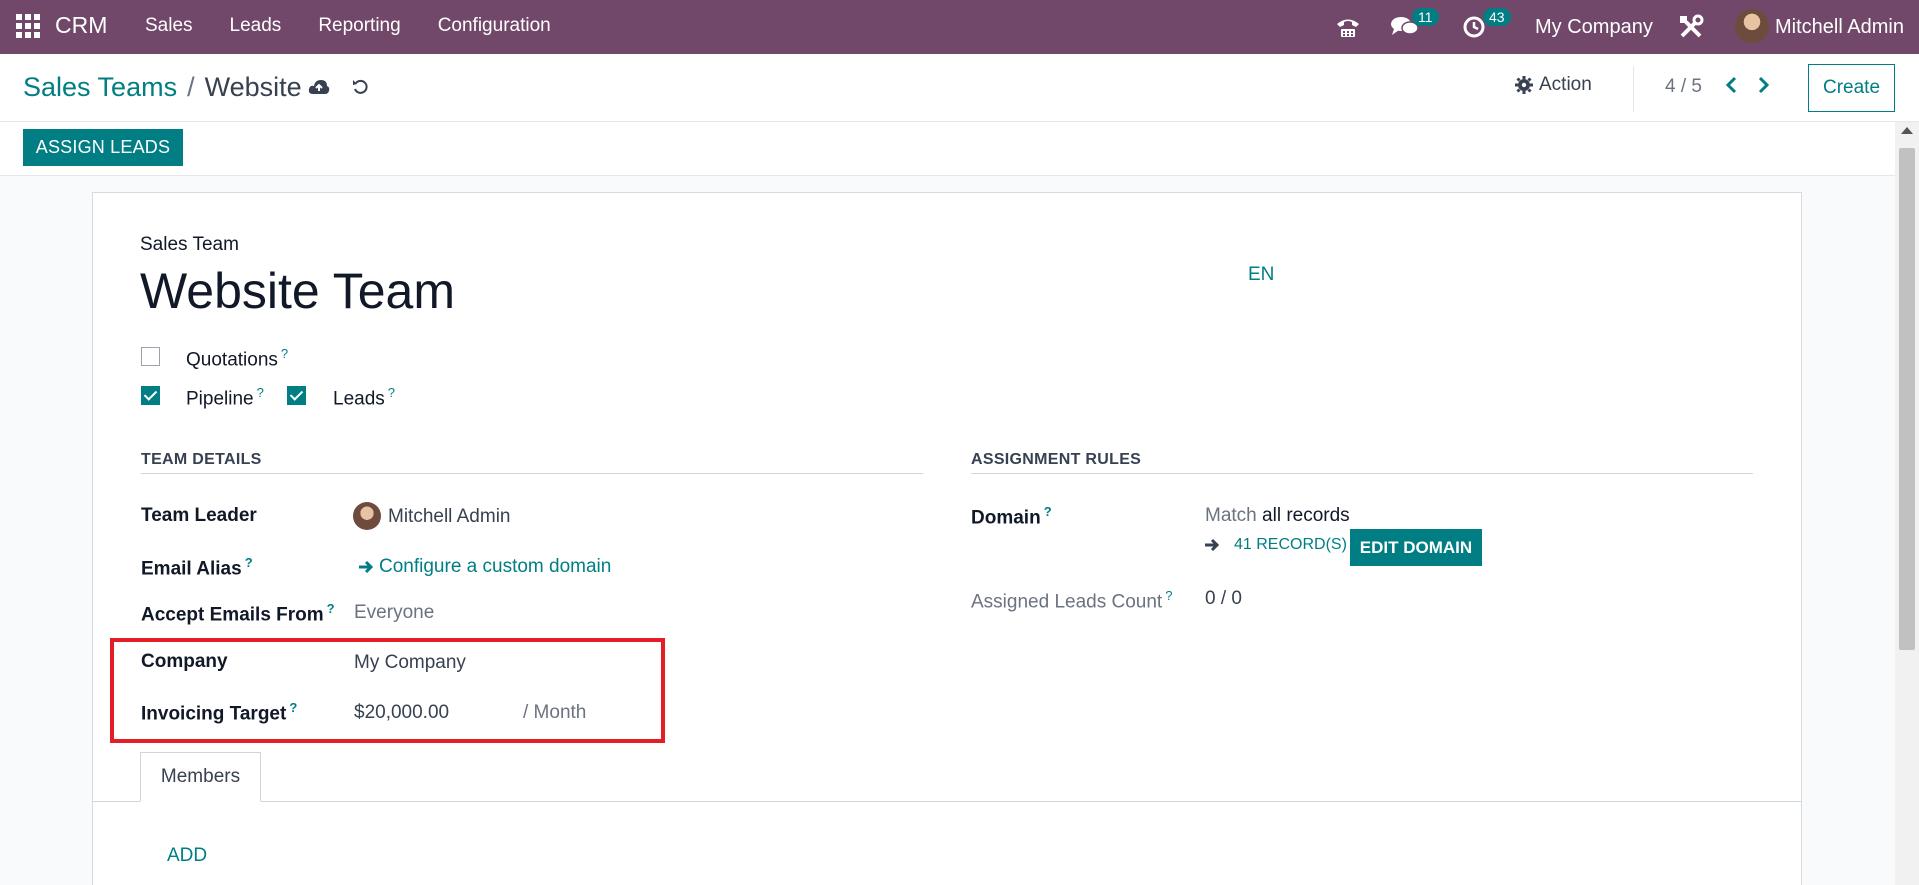  What do you see at coordinates (1275, 545) in the screenshot?
I see `records-link: 41 RECORD(S)` at bounding box center [1275, 545].